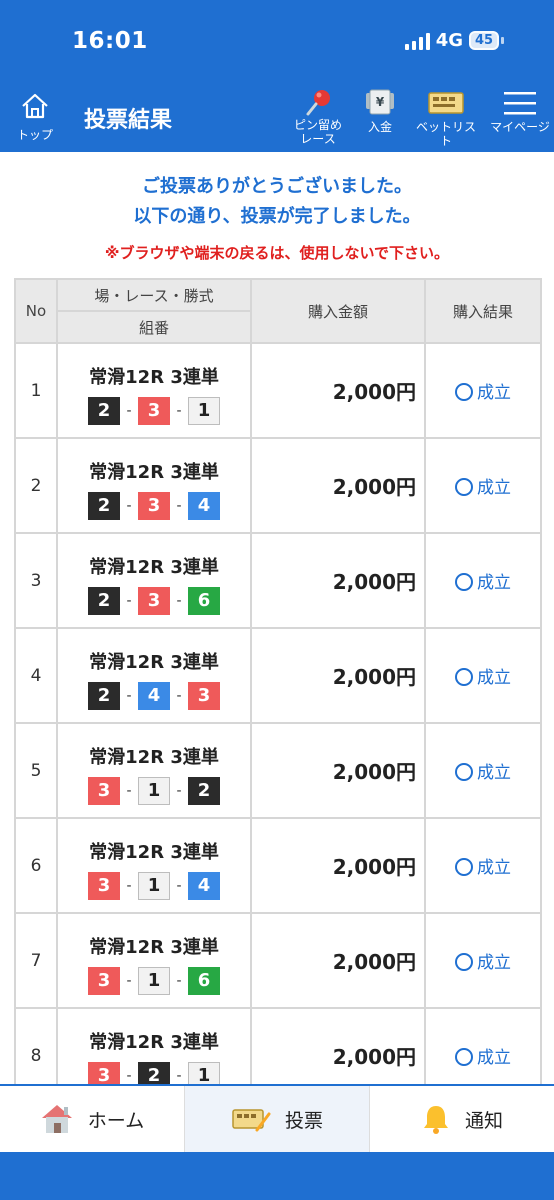 This screenshot has height=1200, width=554. What do you see at coordinates (36, 390) in the screenshot?
I see `row-number: 1` at bounding box center [36, 390].